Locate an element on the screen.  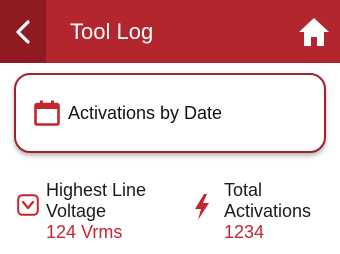
stat-label-line1: Highest Line is located at coordinates (96, 190).